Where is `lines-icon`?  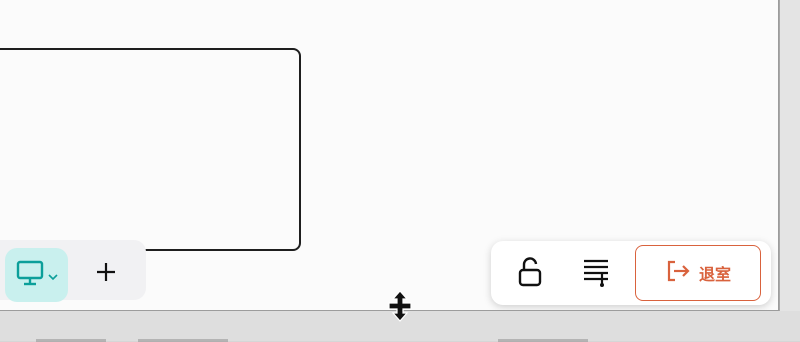
lines-icon is located at coordinates (596, 274).